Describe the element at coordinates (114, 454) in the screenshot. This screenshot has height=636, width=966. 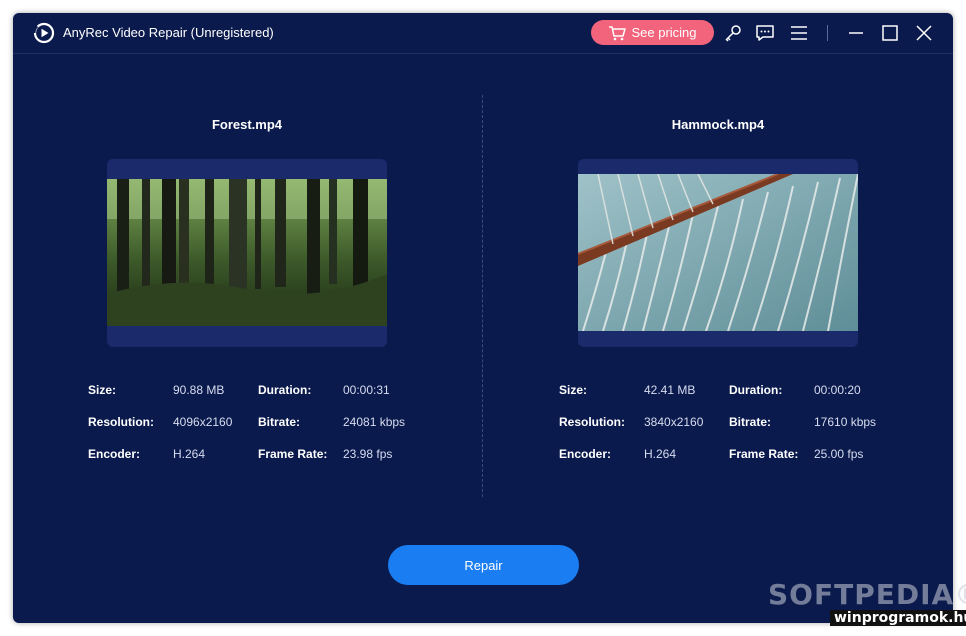
I see `left-encoder-label: Encoder:` at that location.